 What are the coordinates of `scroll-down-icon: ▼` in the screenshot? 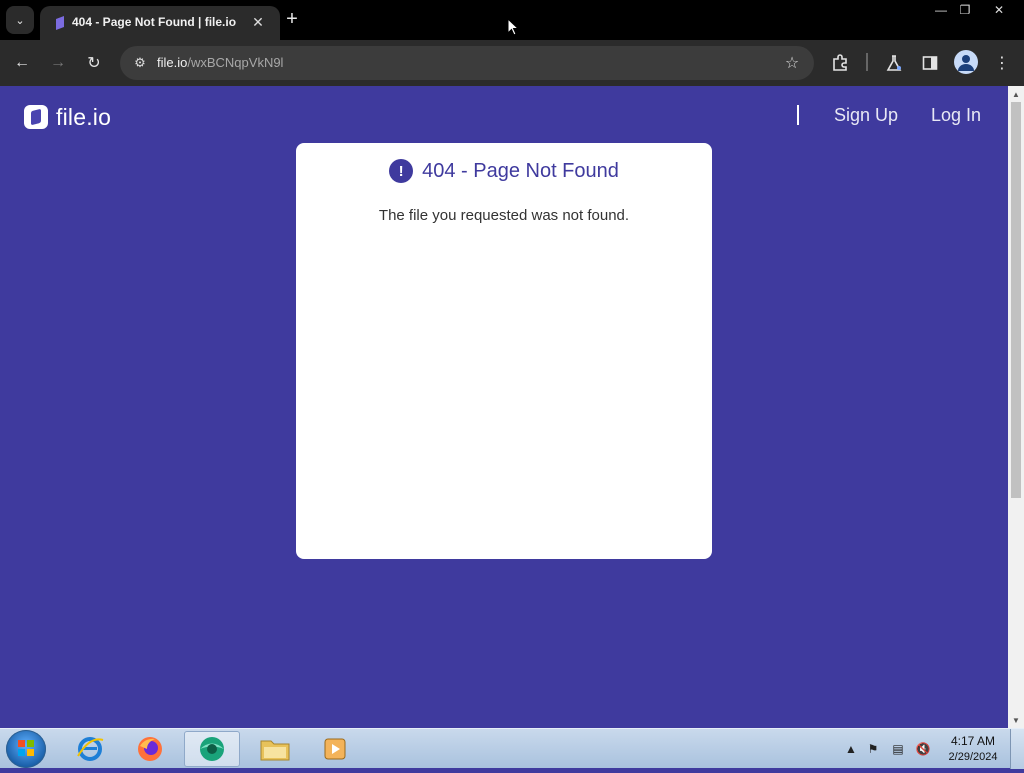 It's located at (1016, 720).